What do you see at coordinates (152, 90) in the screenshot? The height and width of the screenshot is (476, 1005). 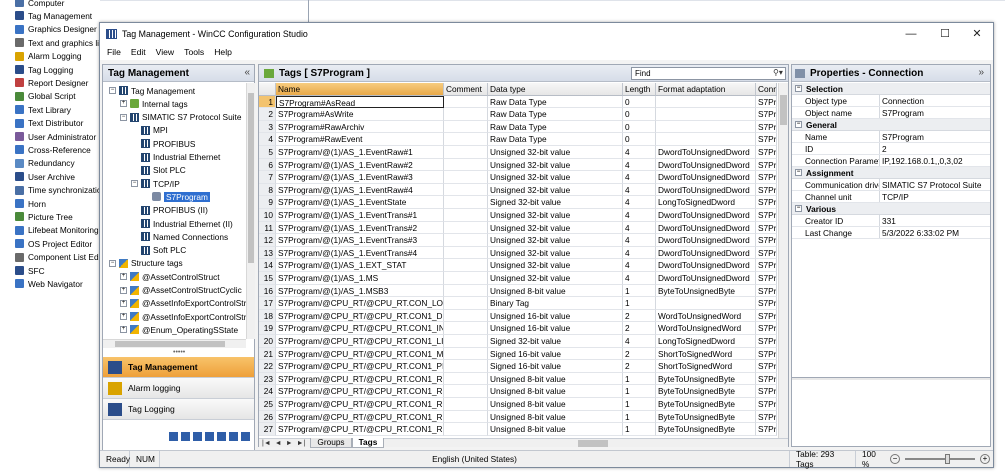 I see `tree-node: − Tag Management` at bounding box center [152, 90].